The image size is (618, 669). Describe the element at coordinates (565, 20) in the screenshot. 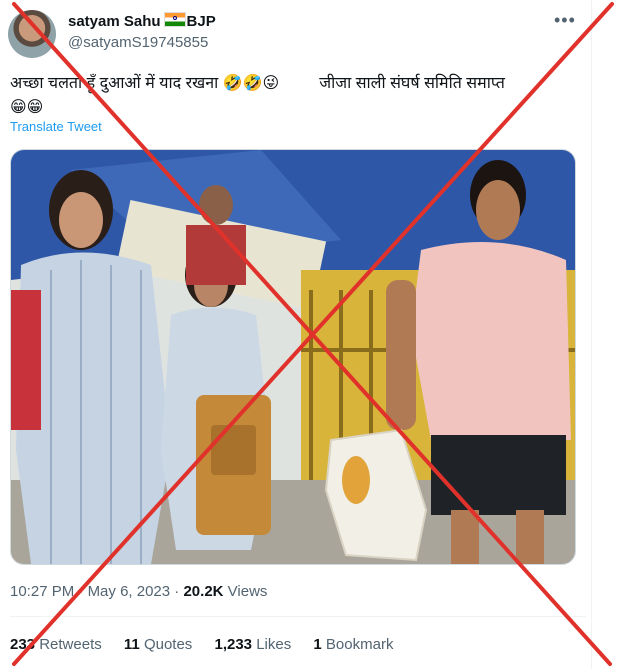

I see `more-options-icon: •••` at that location.